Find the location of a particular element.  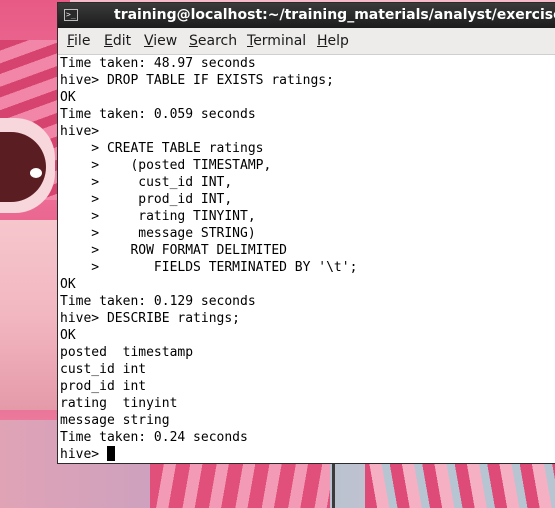

menubar: File Edit View Search Terminal Help is located at coordinates (306, 41).